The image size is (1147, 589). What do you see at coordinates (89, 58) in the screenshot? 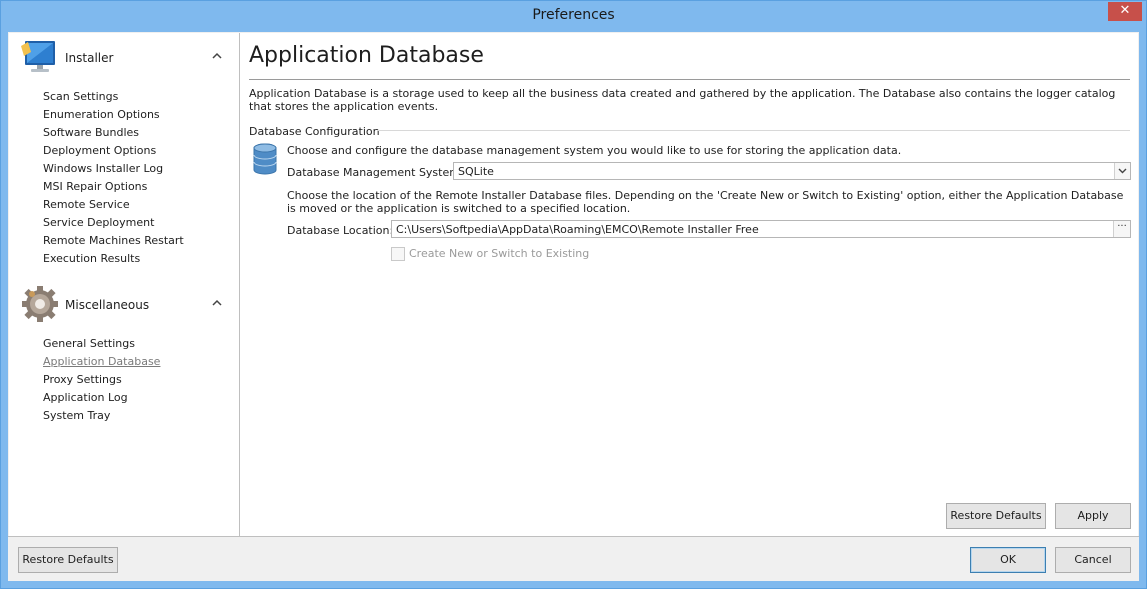
I see `group-label-installer: Installer` at bounding box center [89, 58].